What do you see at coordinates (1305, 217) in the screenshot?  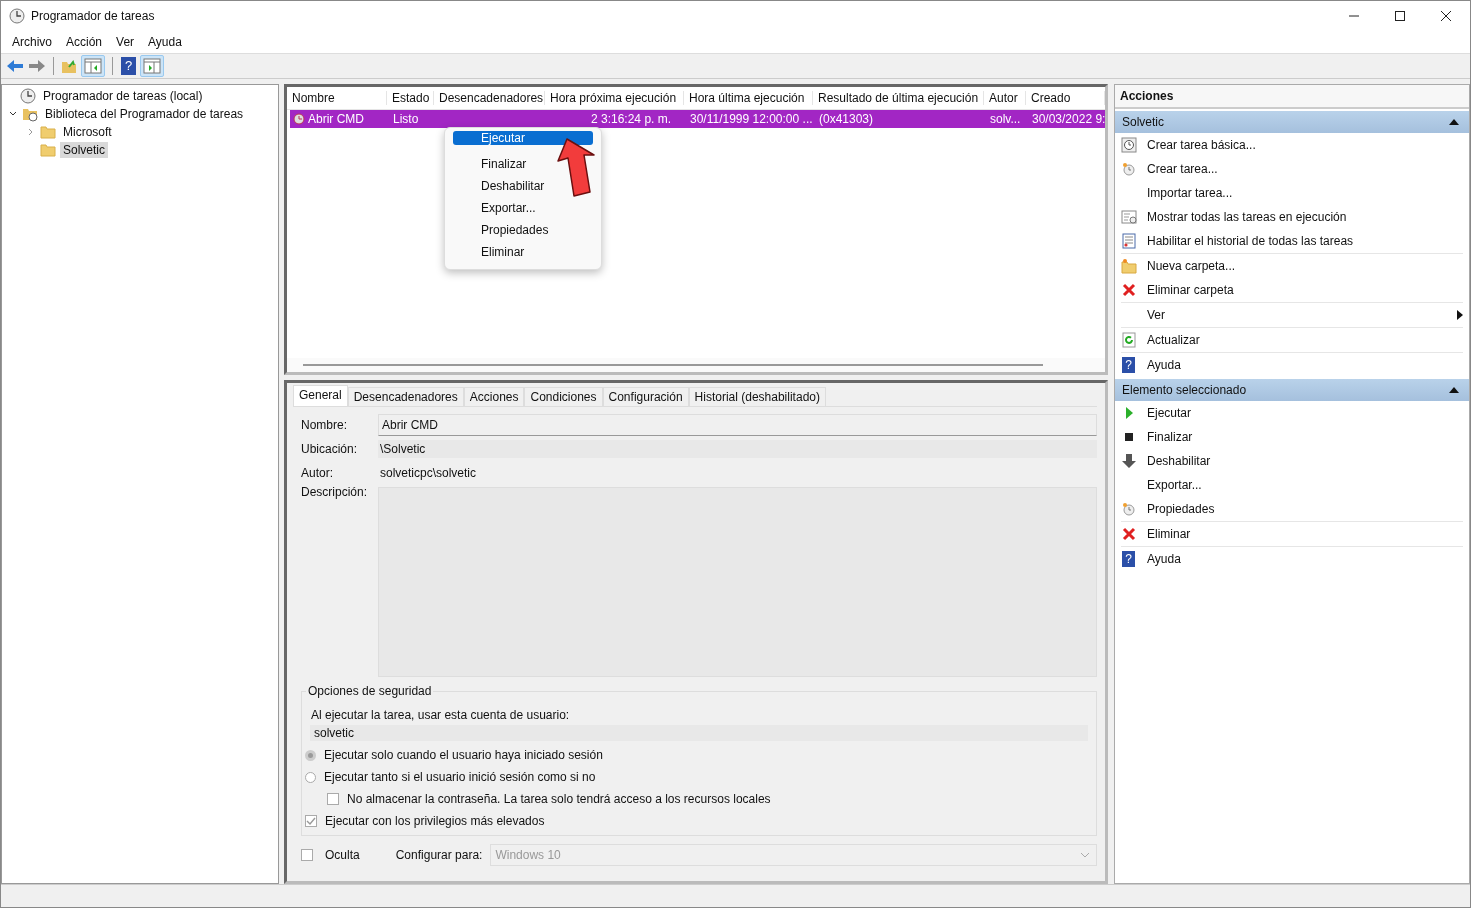 I see `action-item: Mostrar todas las tareas en ejecución` at bounding box center [1305, 217].